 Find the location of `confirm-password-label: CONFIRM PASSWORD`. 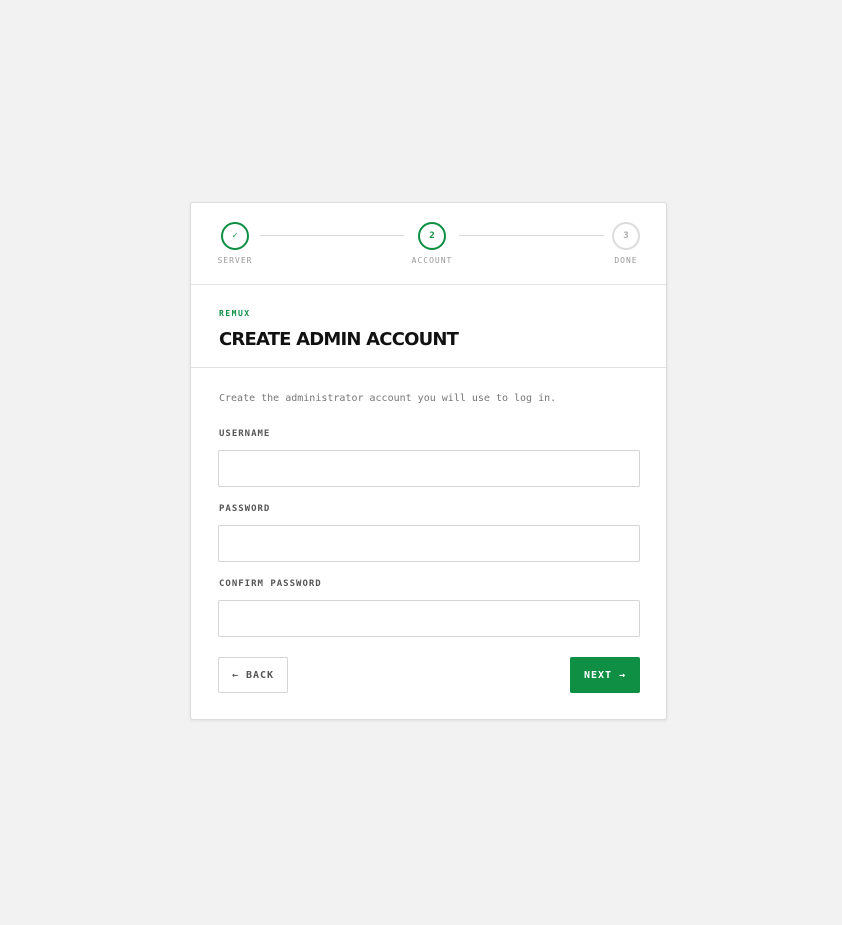

confirm-password-label: CONFIRM PASSWORD is located at coordinates (270, 584).